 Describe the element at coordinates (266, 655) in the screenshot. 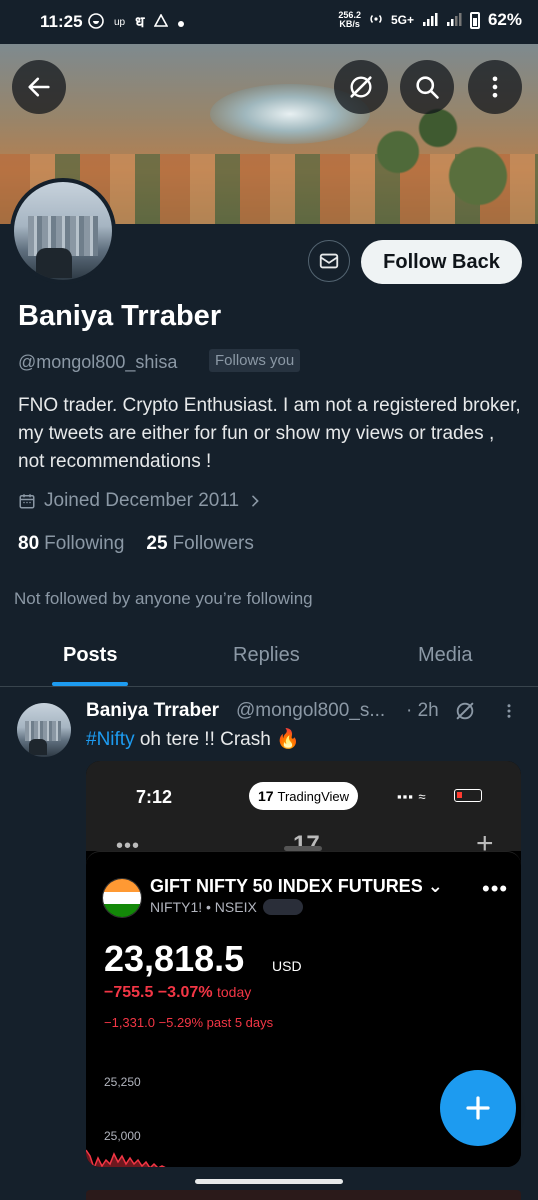

I see `tab-replies: Replies` at that location.